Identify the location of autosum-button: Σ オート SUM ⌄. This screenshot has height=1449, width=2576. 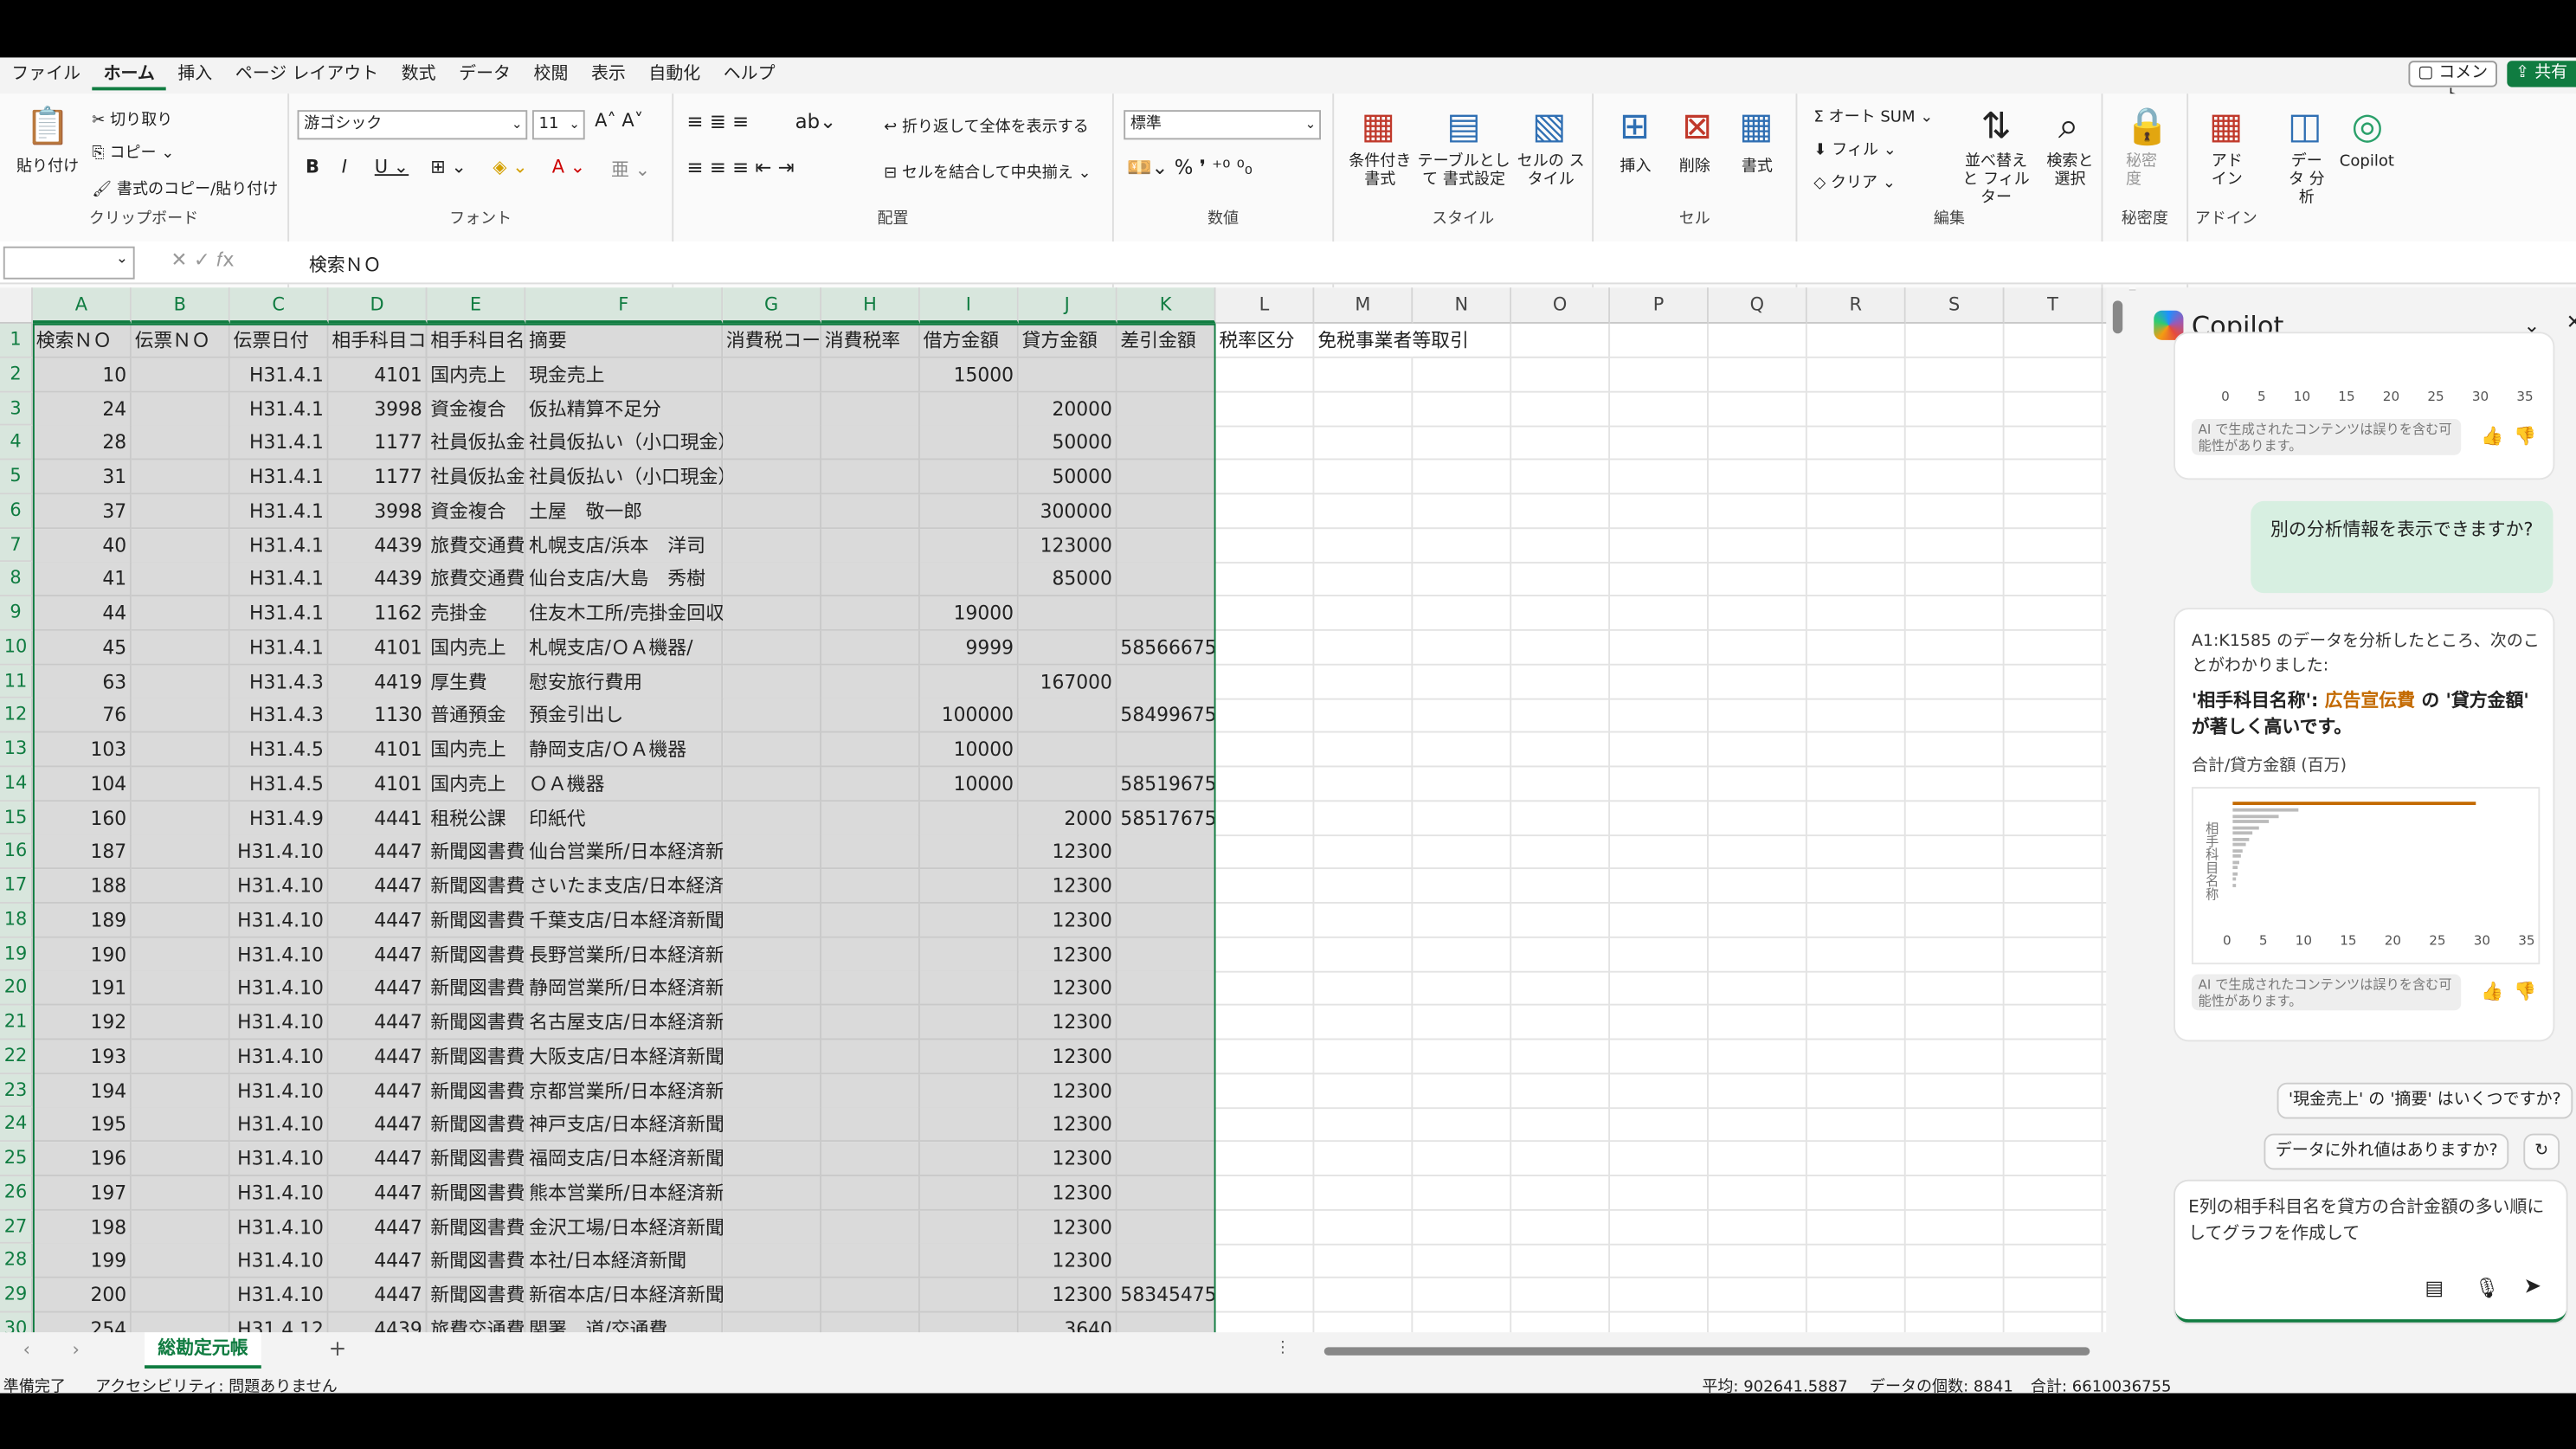
(1873, 115).